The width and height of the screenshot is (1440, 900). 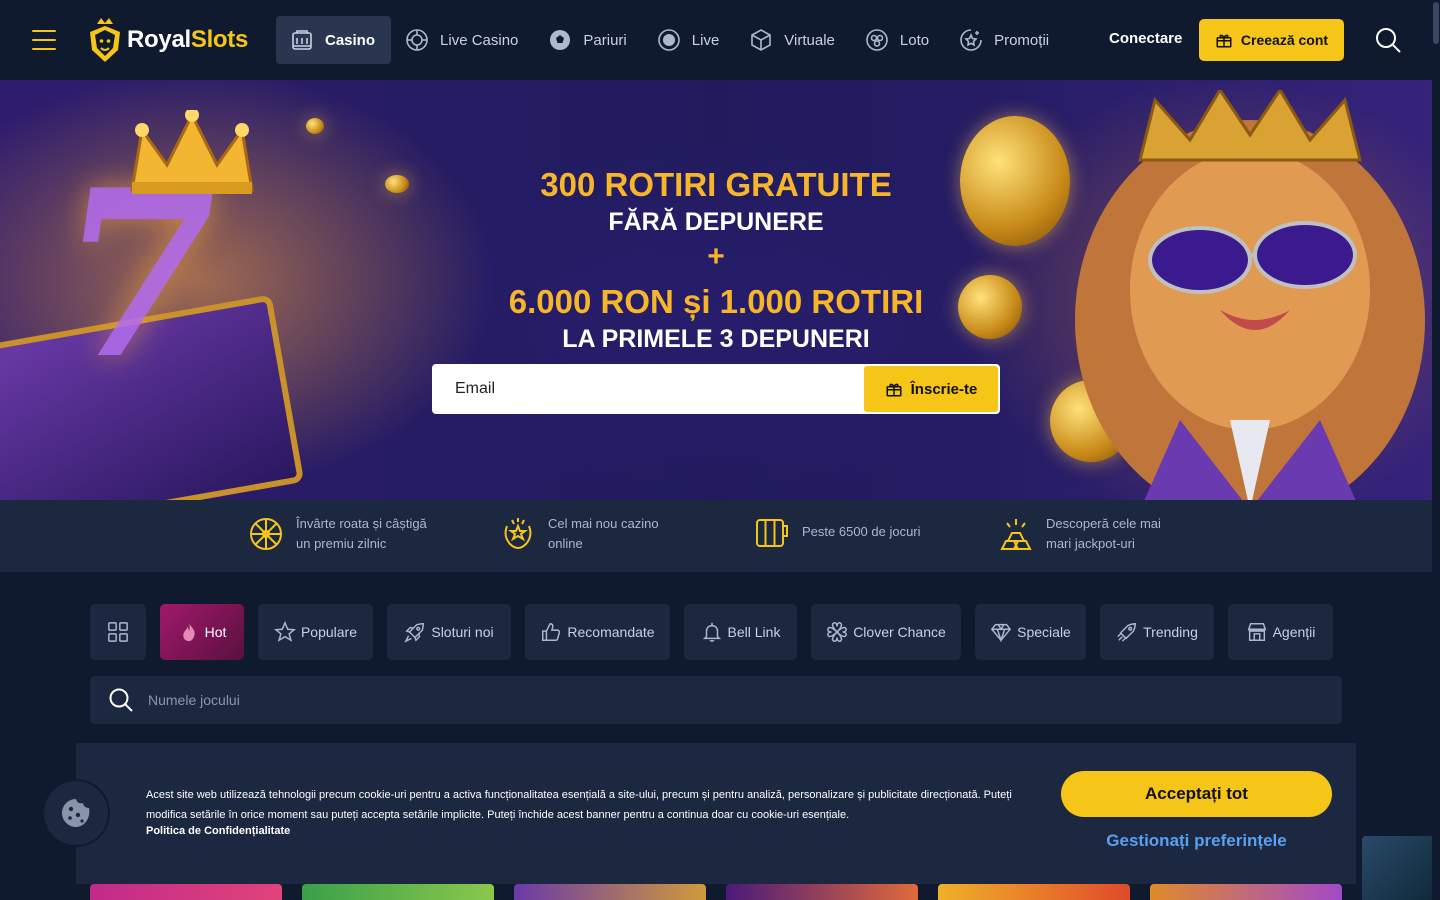 What do you see at coordinates (449, 632) in the screenshot?
I see `category-sloturi-noi: Sloturi noi` at bounding box center [449, 632].